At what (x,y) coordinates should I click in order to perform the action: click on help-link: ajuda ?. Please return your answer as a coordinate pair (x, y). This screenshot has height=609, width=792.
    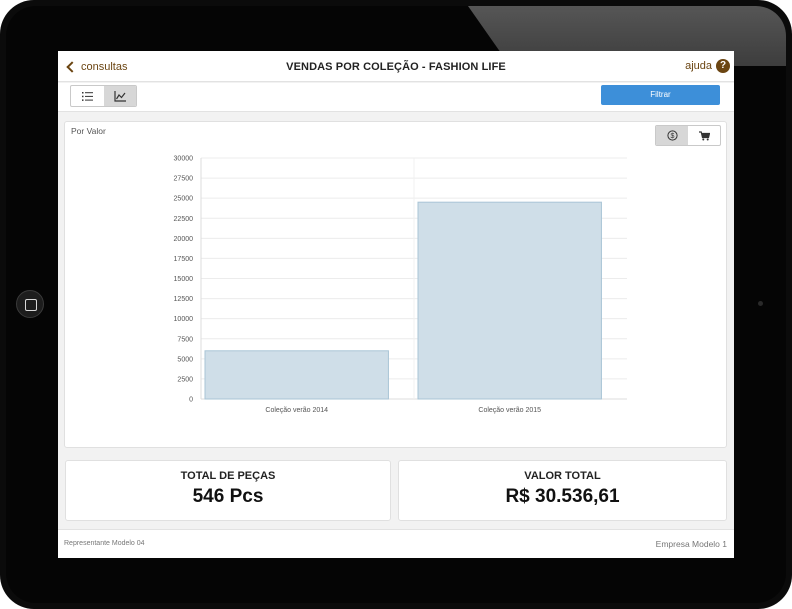
    Looking at the image, I should click on (707, 66).